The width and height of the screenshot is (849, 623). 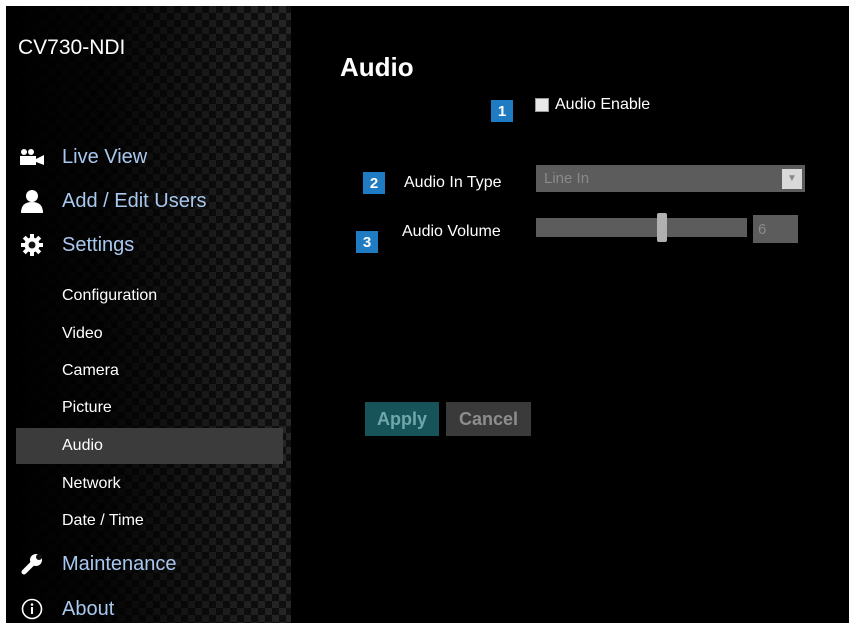 I want to click on camera-icon, so click(x=32, y=157).